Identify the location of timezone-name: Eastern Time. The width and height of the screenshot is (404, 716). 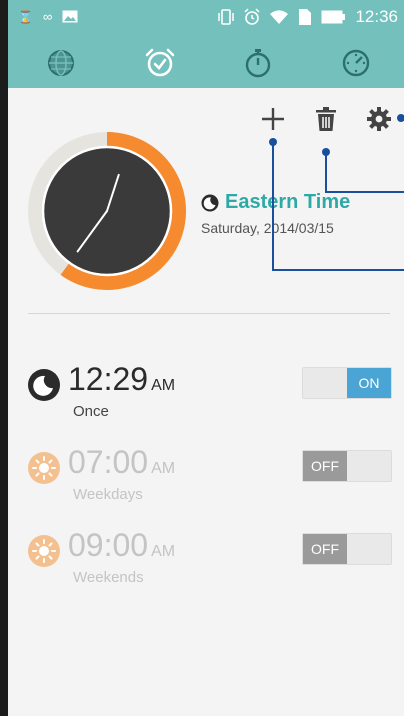
(288, 202).